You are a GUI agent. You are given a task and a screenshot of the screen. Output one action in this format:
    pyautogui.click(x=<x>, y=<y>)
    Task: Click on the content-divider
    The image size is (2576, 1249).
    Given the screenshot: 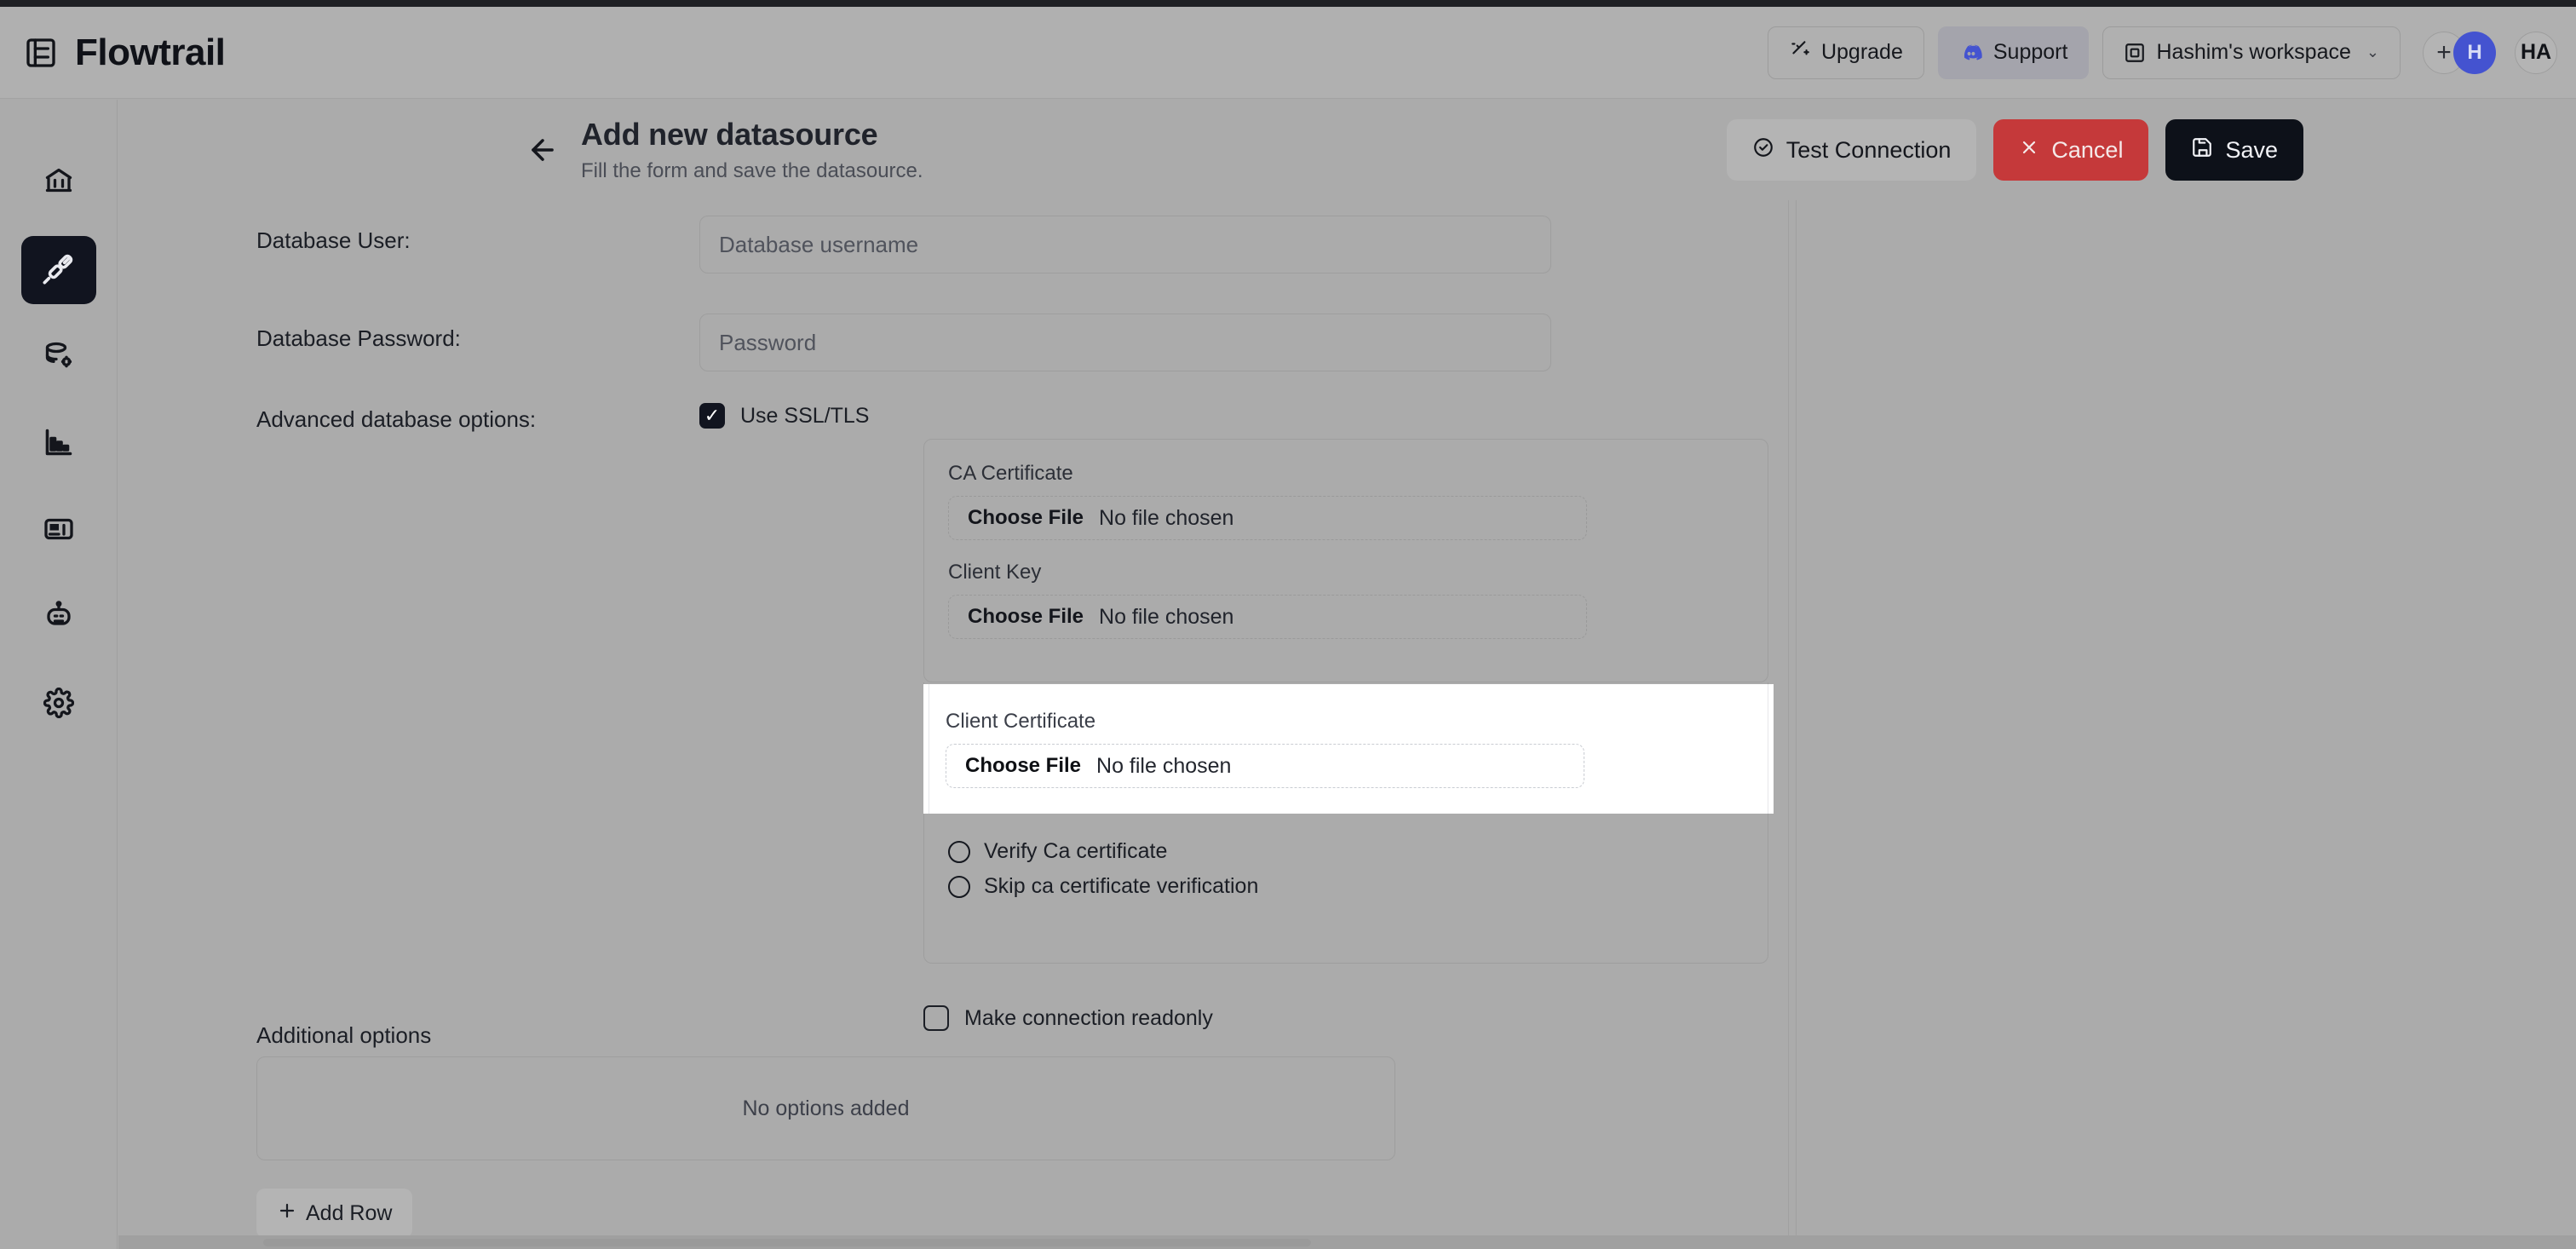 What is the action you would take?
    pyautogui.click(x=1789, y=724)
    